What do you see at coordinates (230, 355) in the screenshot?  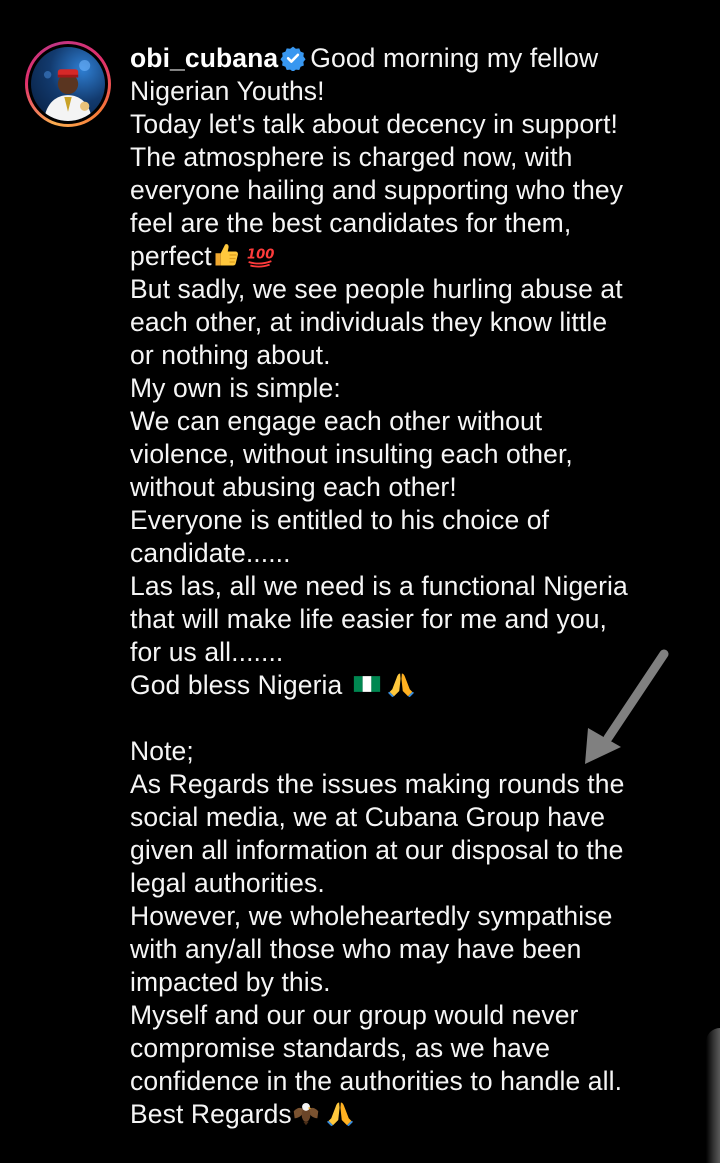 I see `caption-line: or nothing about.` at bounding box center [230, 355].